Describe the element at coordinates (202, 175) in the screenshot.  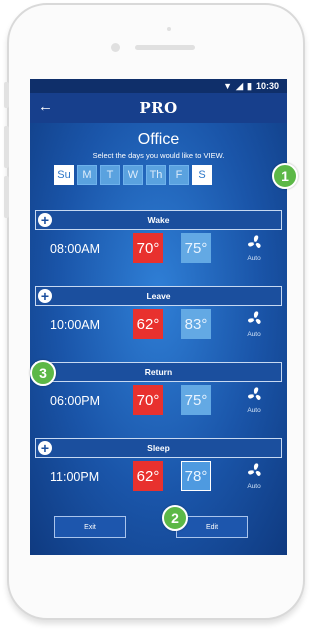
I see `day-saturday: S` at that location.